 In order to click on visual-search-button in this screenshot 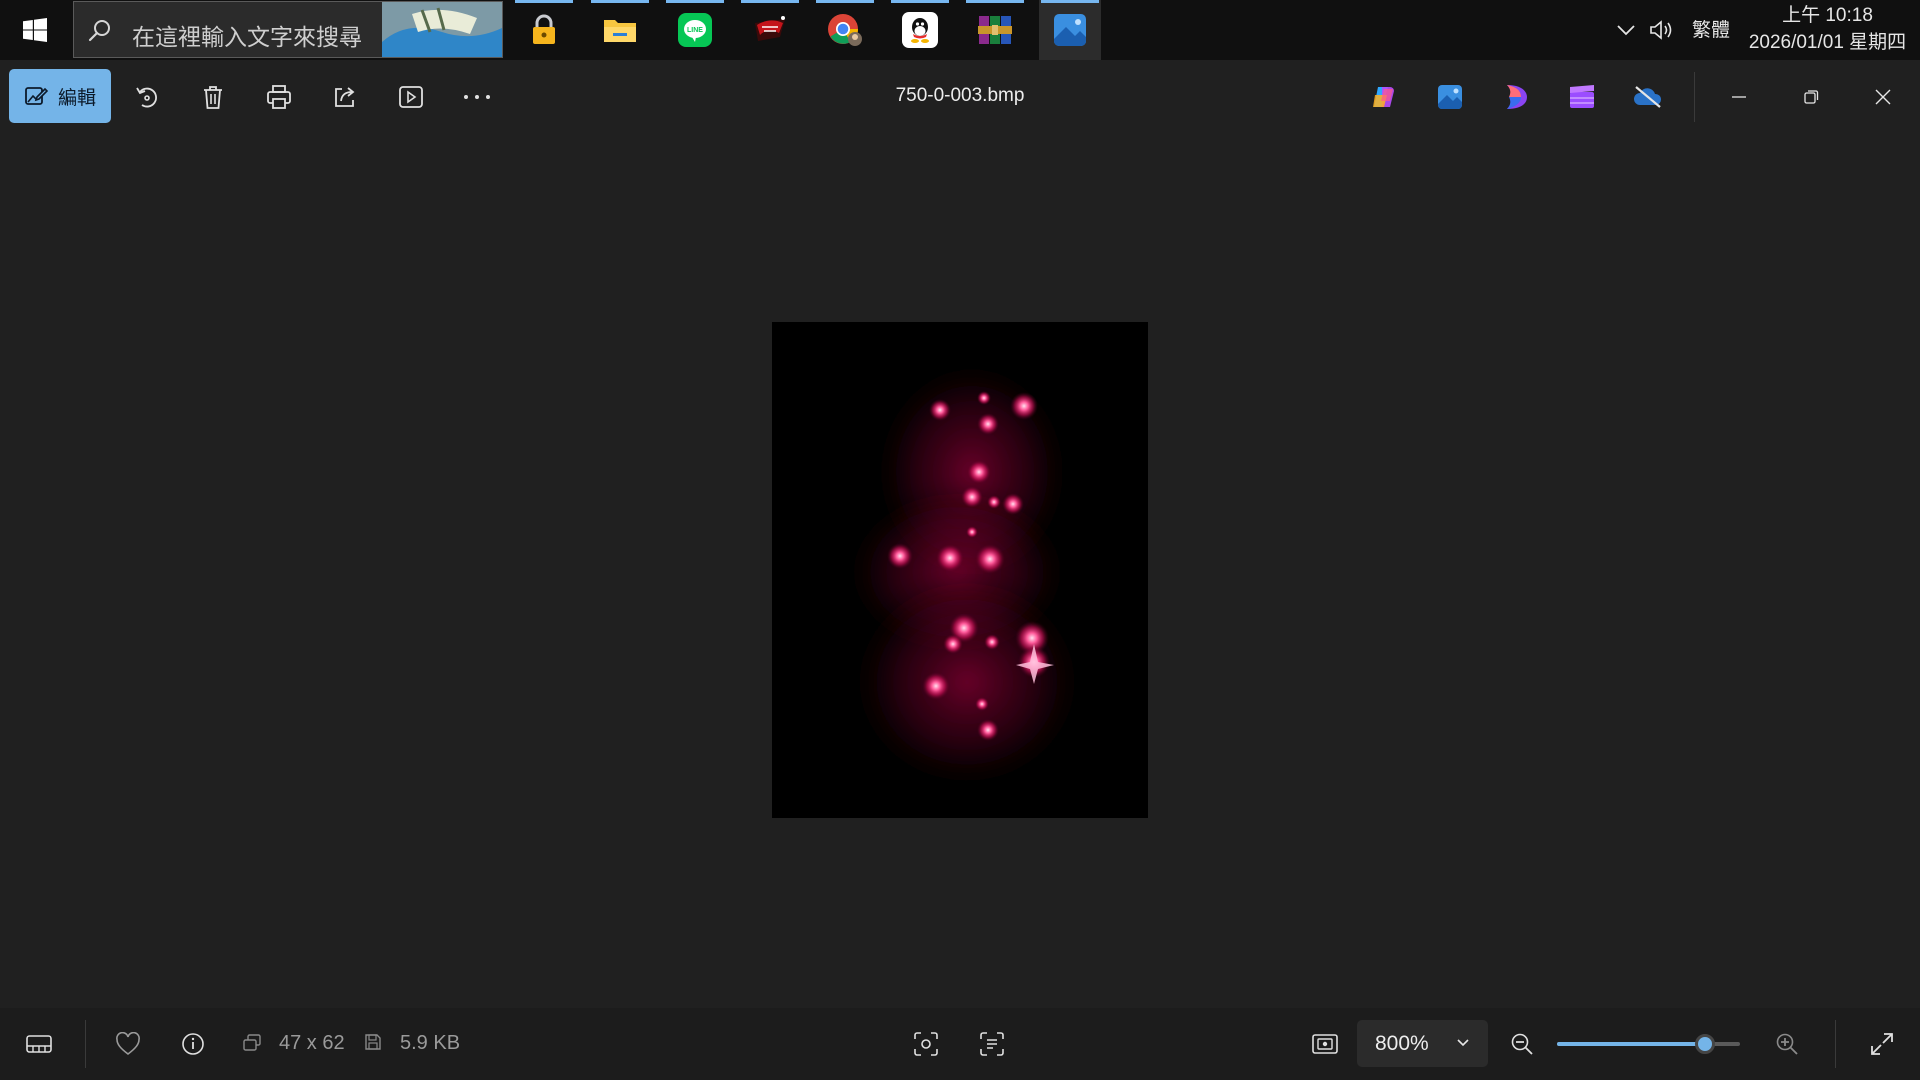, I will do `click(926, 1044)`.